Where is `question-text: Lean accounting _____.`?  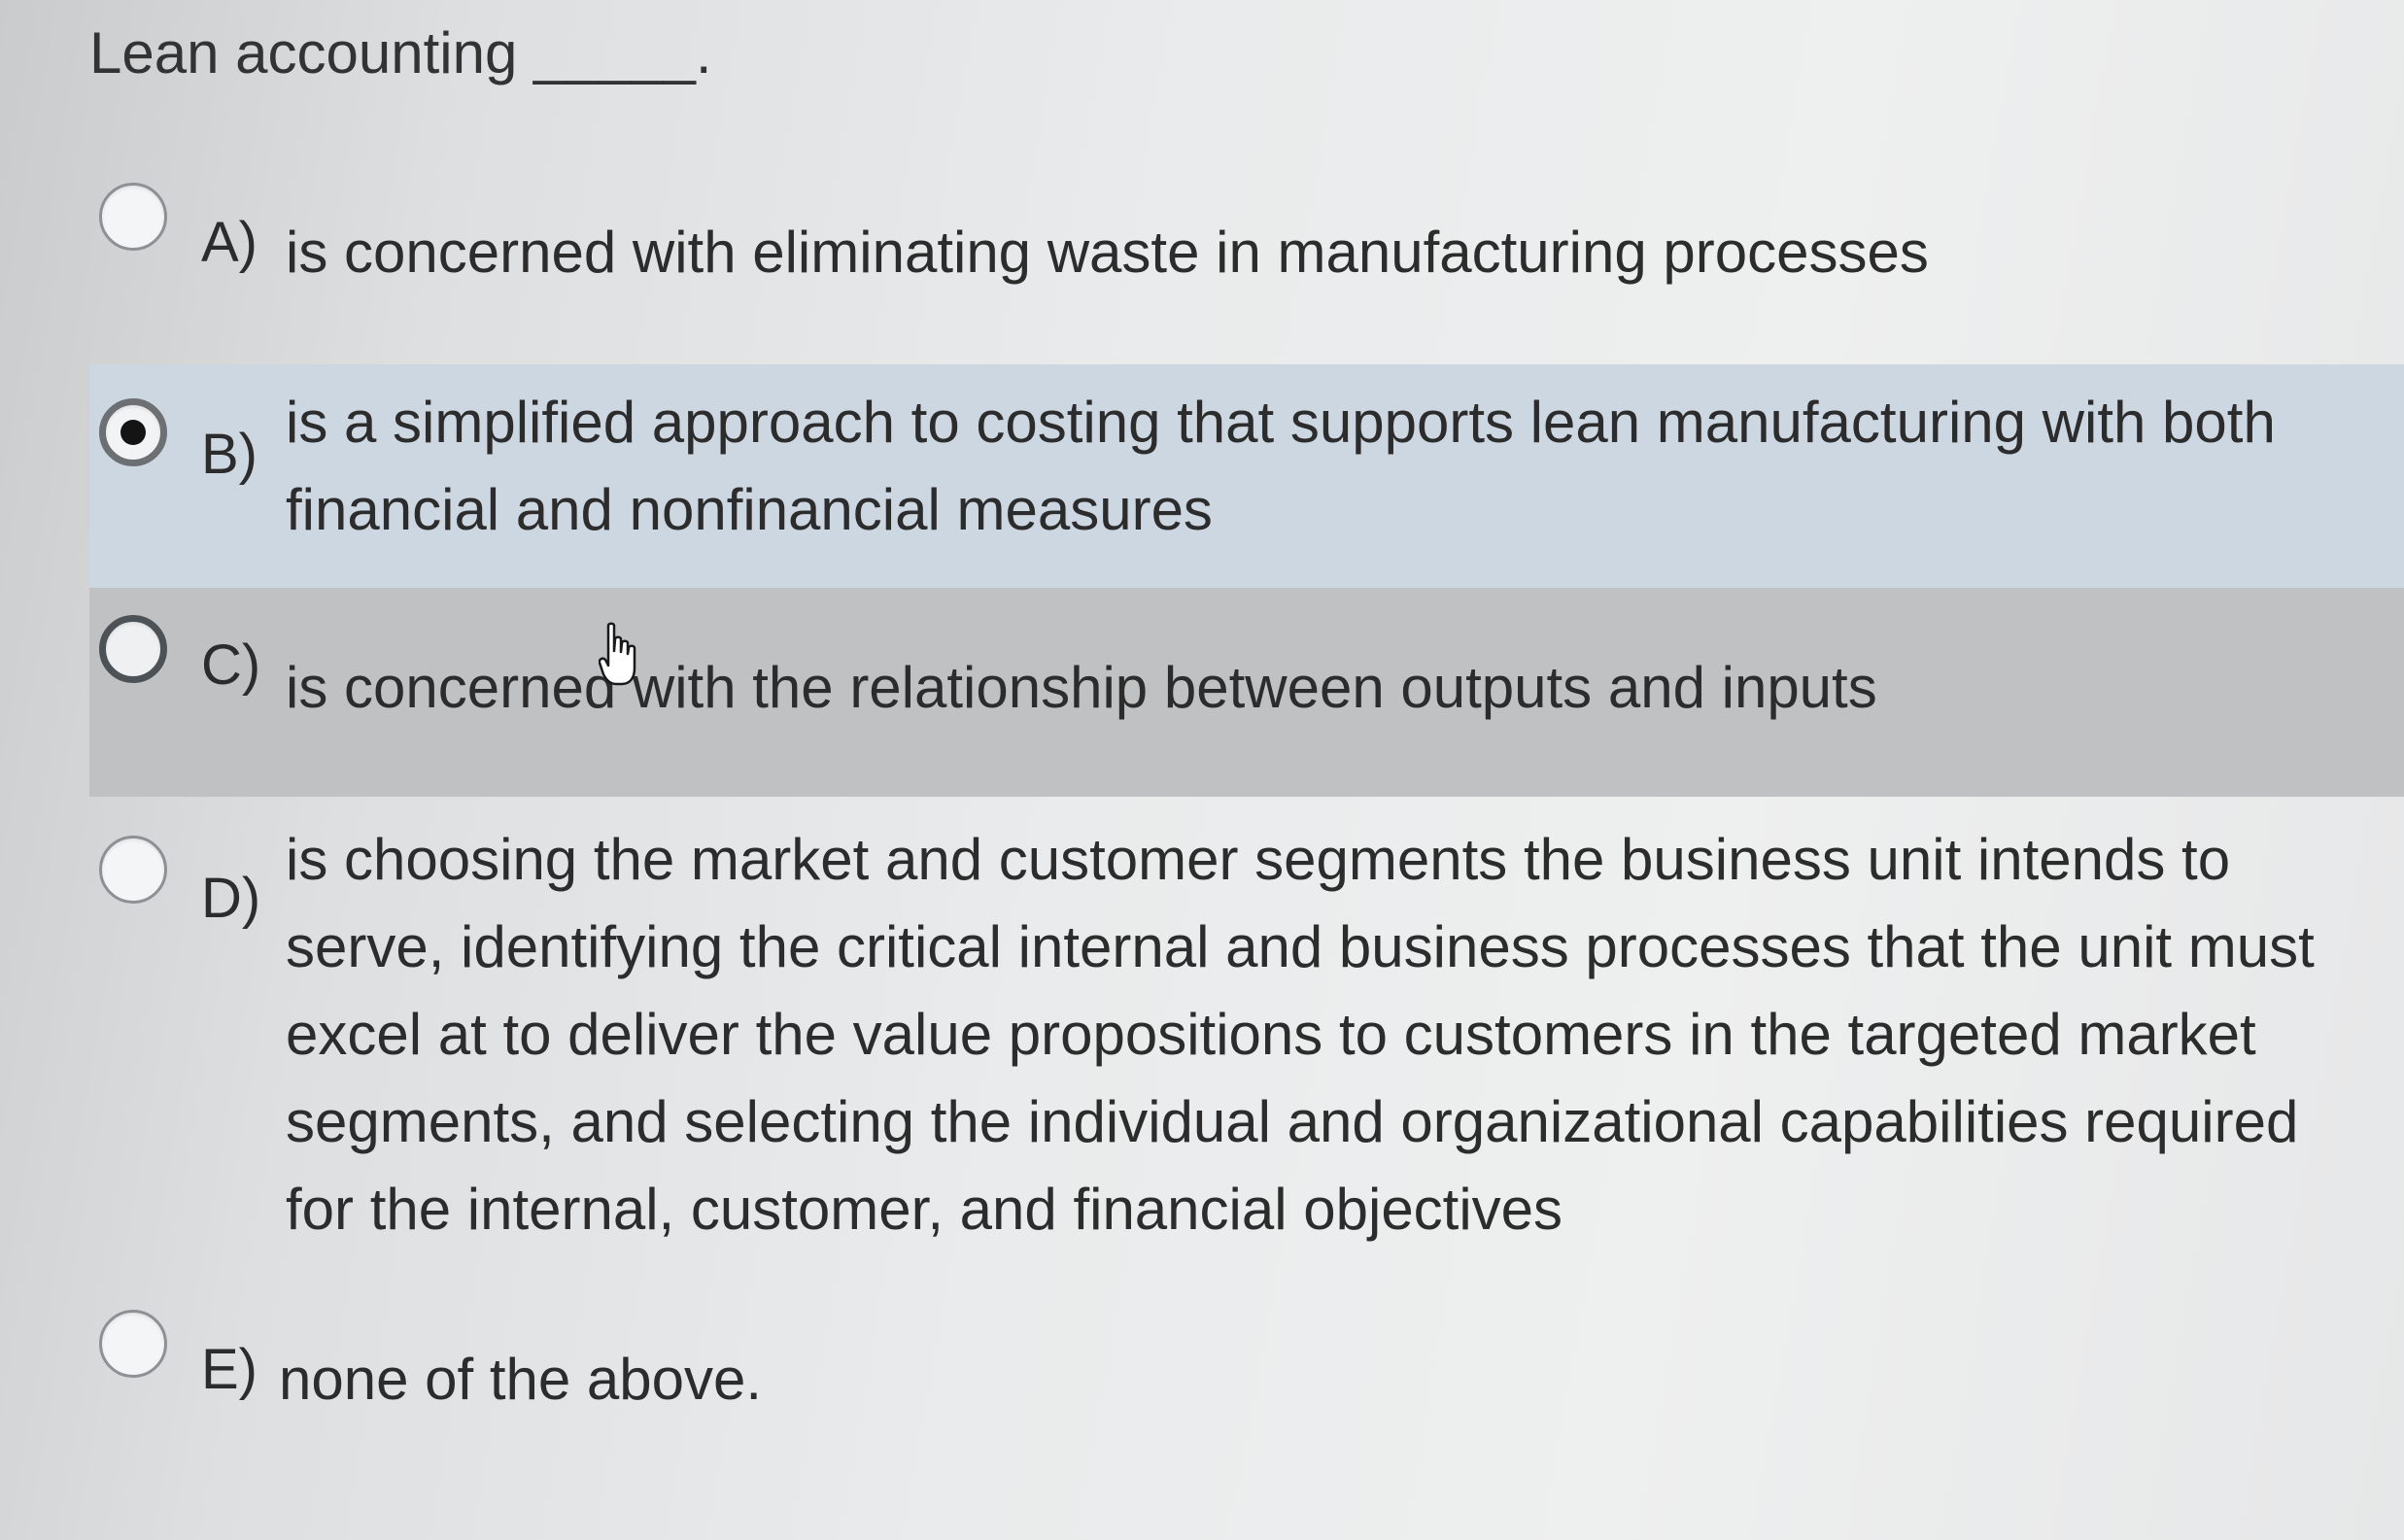 question-text: Lean accounting _____. is located at coordinates (400, 53).